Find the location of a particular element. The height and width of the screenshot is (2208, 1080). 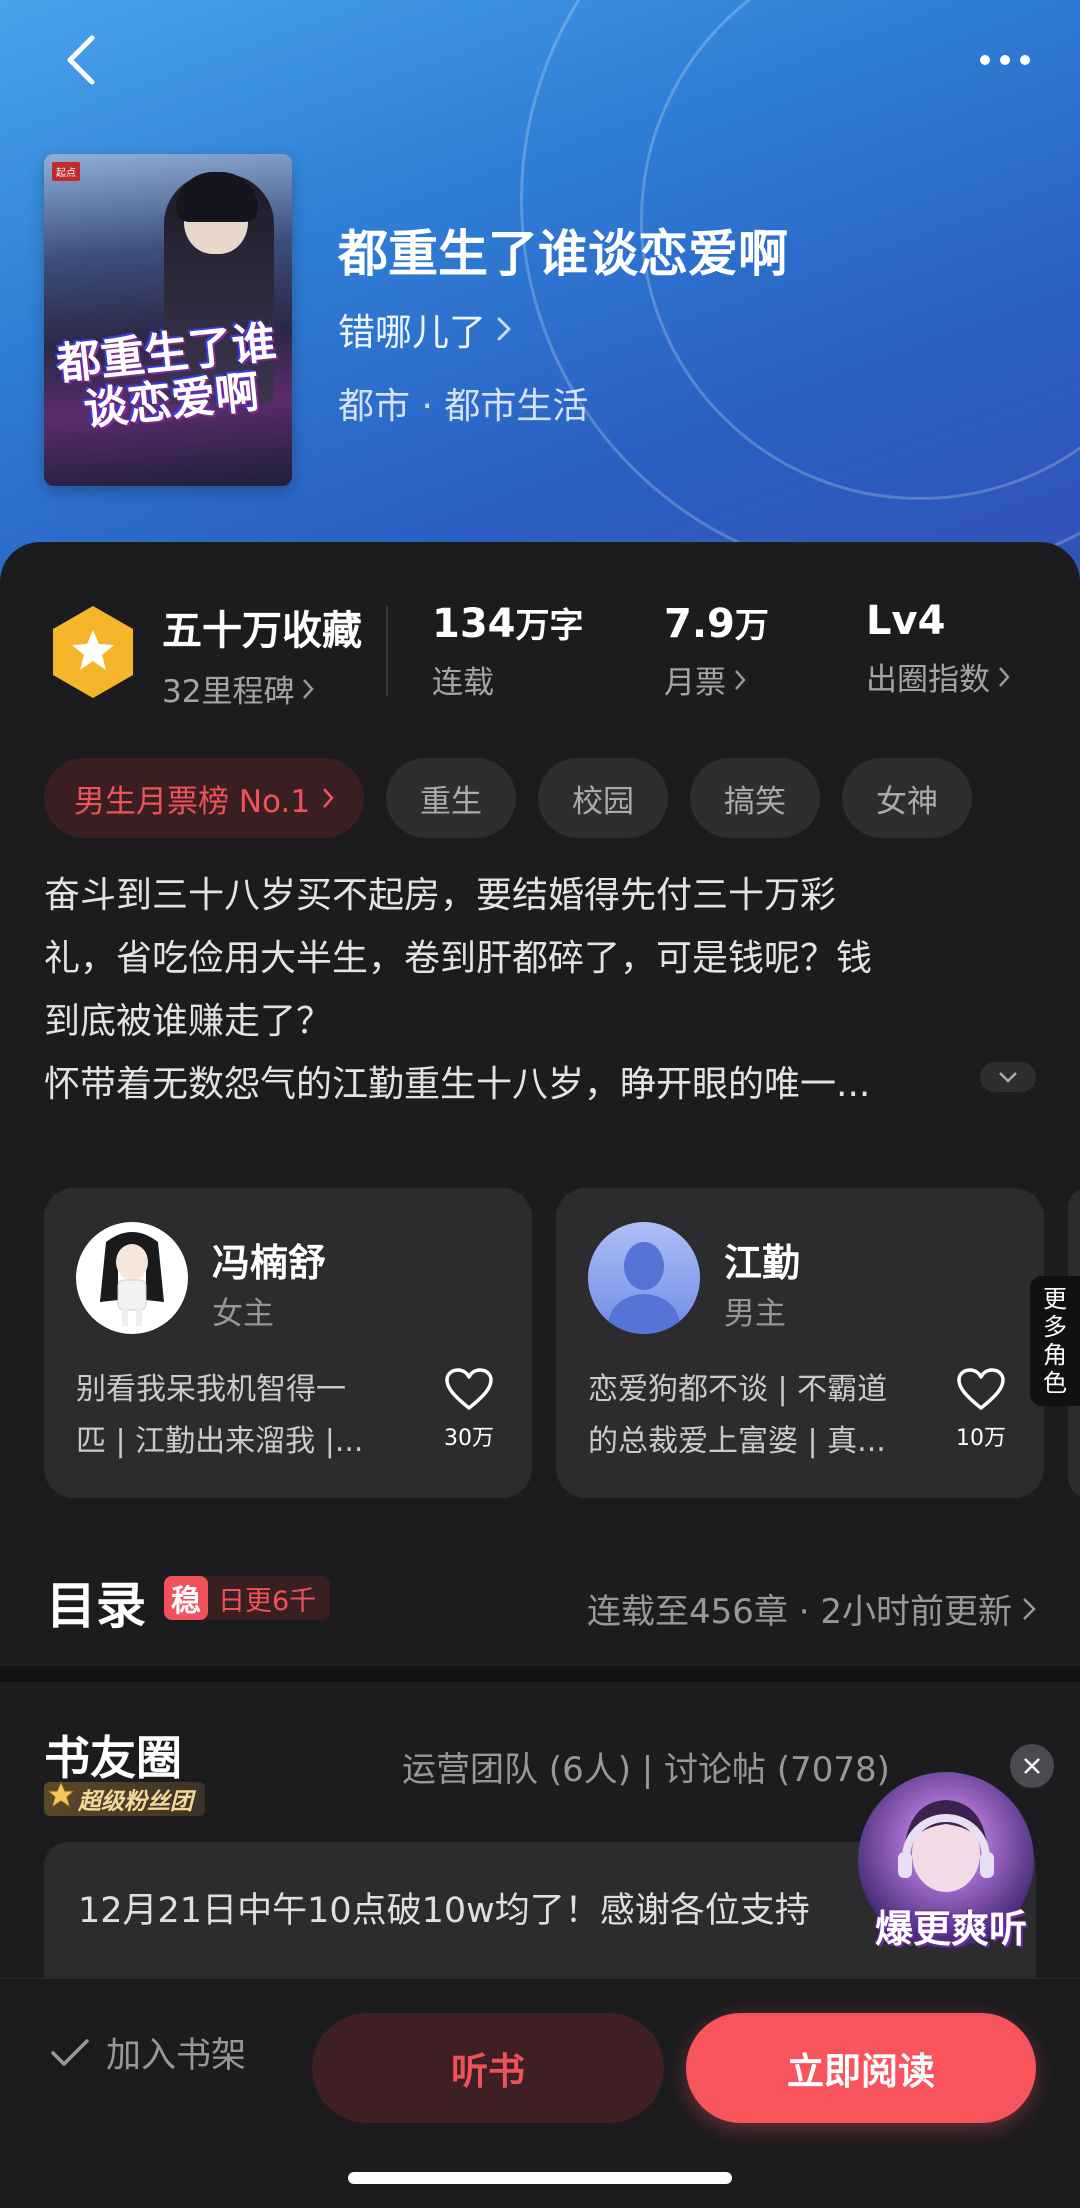

star-icon is located at coordinates (61, 1794).